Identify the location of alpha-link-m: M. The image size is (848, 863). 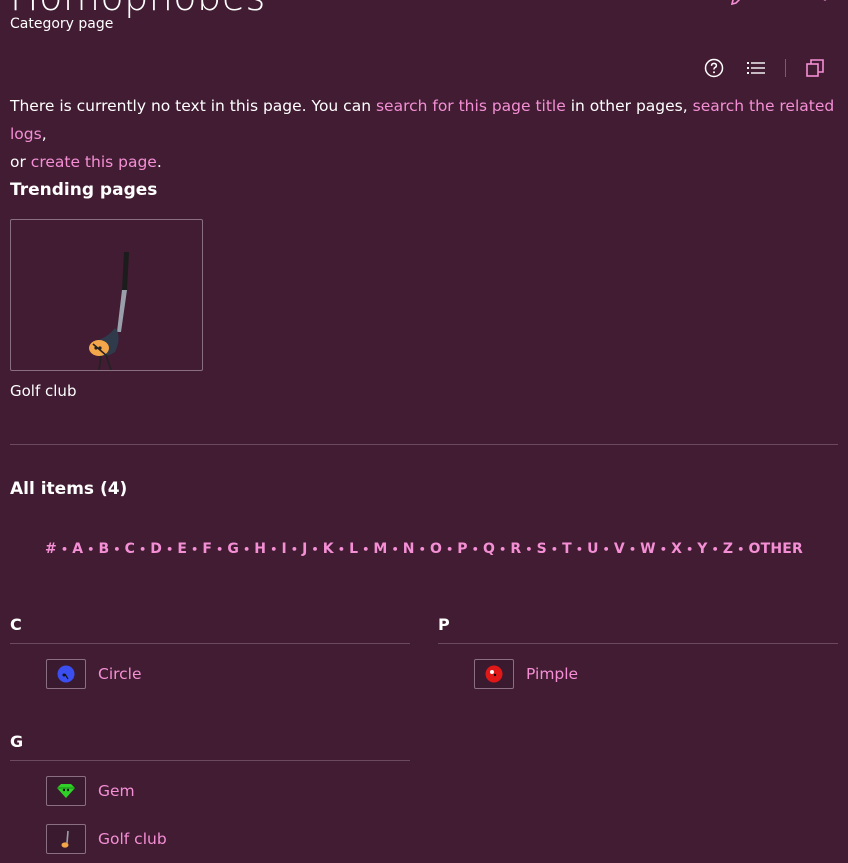
(380, 549).